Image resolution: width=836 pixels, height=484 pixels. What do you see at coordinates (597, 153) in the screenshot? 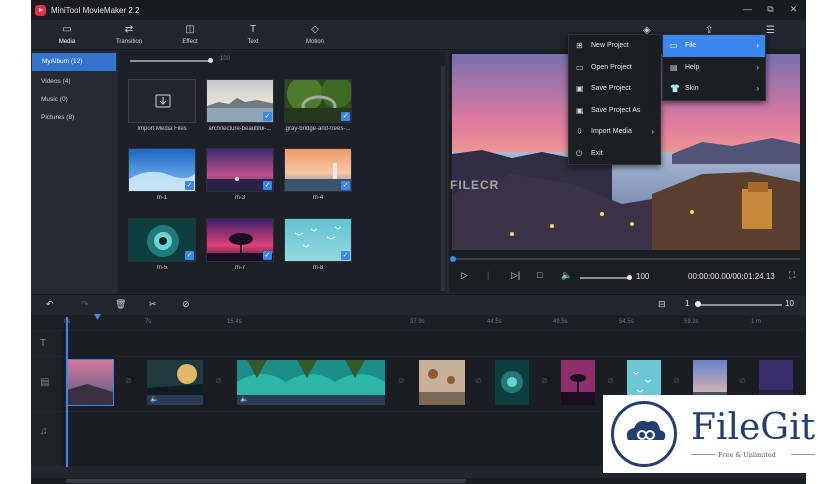
I see `menu-label: Exit` at bounding box center [597, 153].